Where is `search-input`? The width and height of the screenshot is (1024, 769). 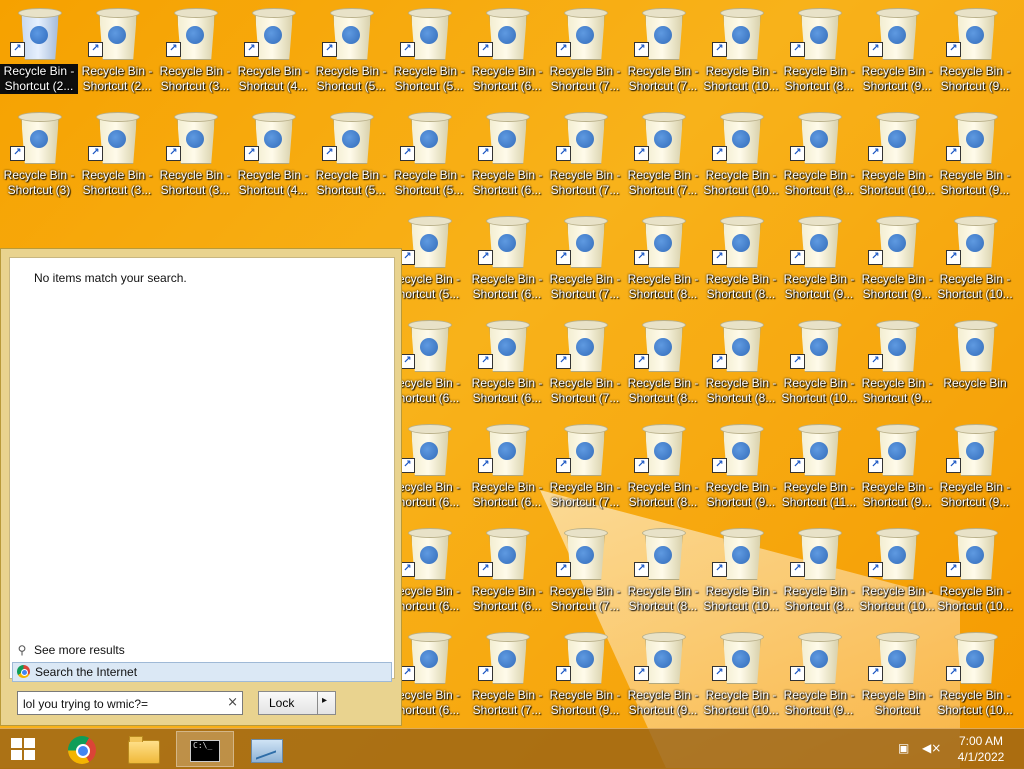
search-input is located at coordinates (121, 704).